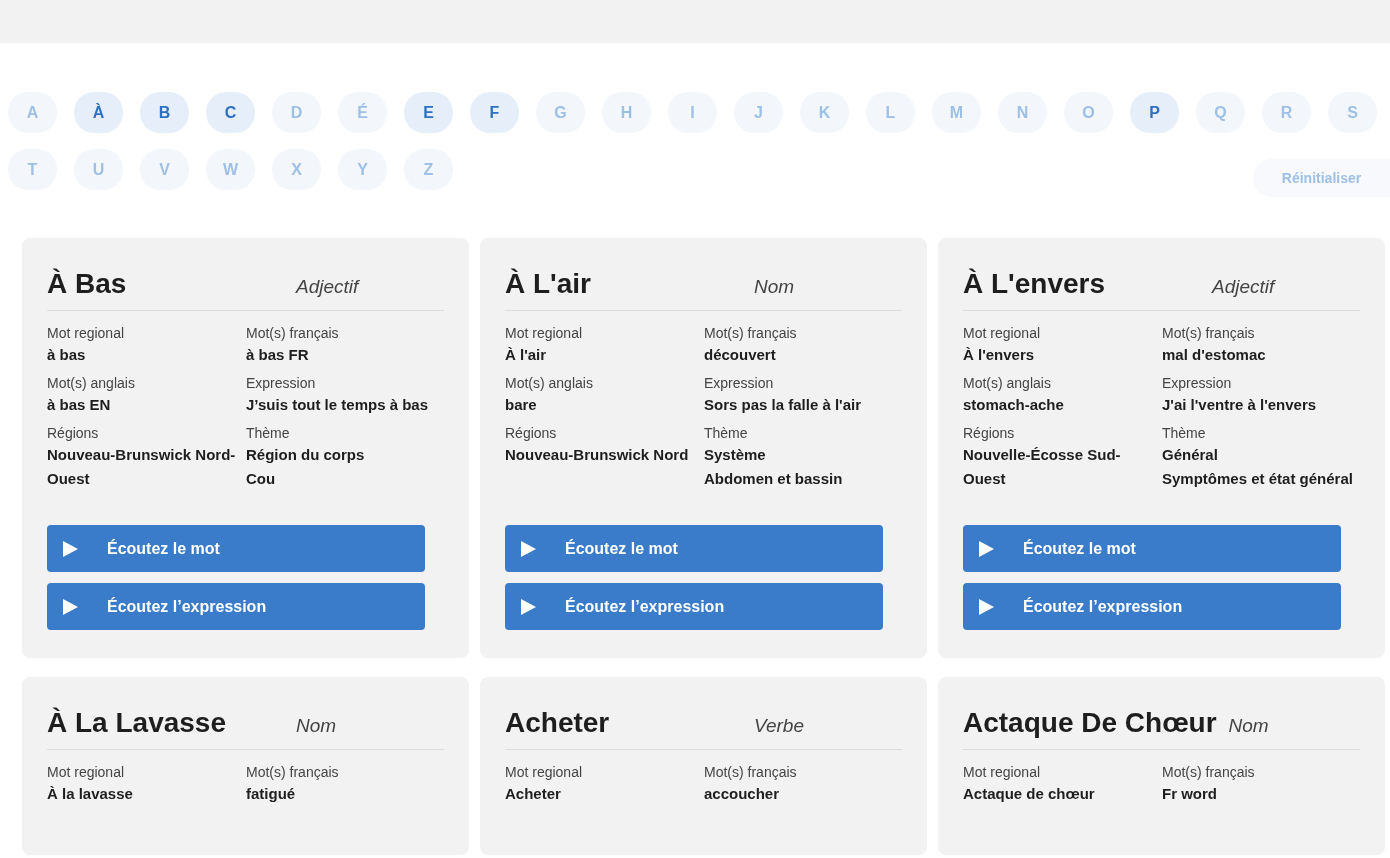 This screenshot has height=858, width=1390. What do you see at coordinates (98, 112) in the screenshot?
I see `letter-filter-button: À` at bounding box center [98, 112].